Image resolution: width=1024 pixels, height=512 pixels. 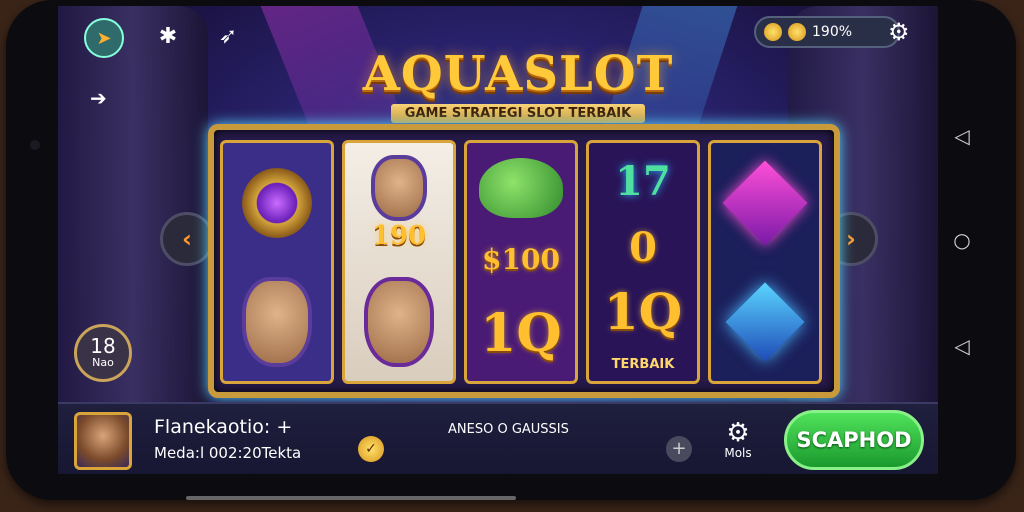 I want to click on back-arrow-icon: ➔, so click(x=98, y=98).